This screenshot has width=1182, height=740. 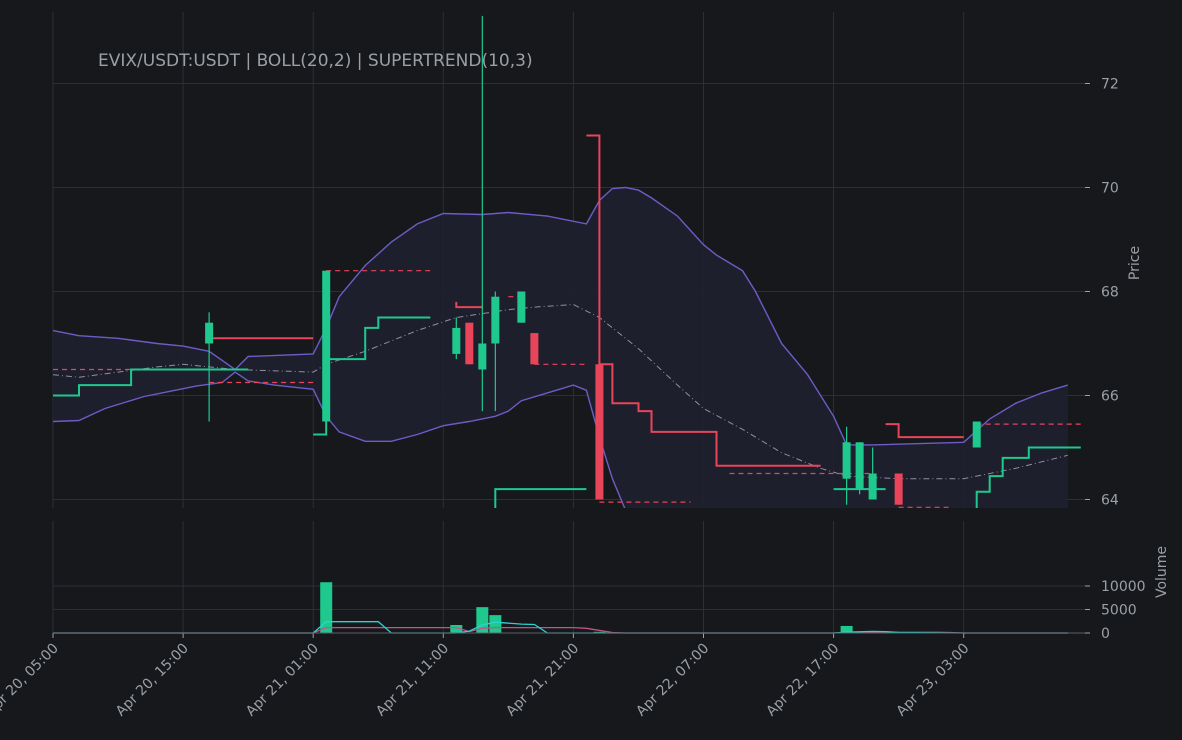 What do you see at coordinates (1110, 501) in the screenshot?
I see `price-tick-label: 64` at bounding box center [1110, 501].